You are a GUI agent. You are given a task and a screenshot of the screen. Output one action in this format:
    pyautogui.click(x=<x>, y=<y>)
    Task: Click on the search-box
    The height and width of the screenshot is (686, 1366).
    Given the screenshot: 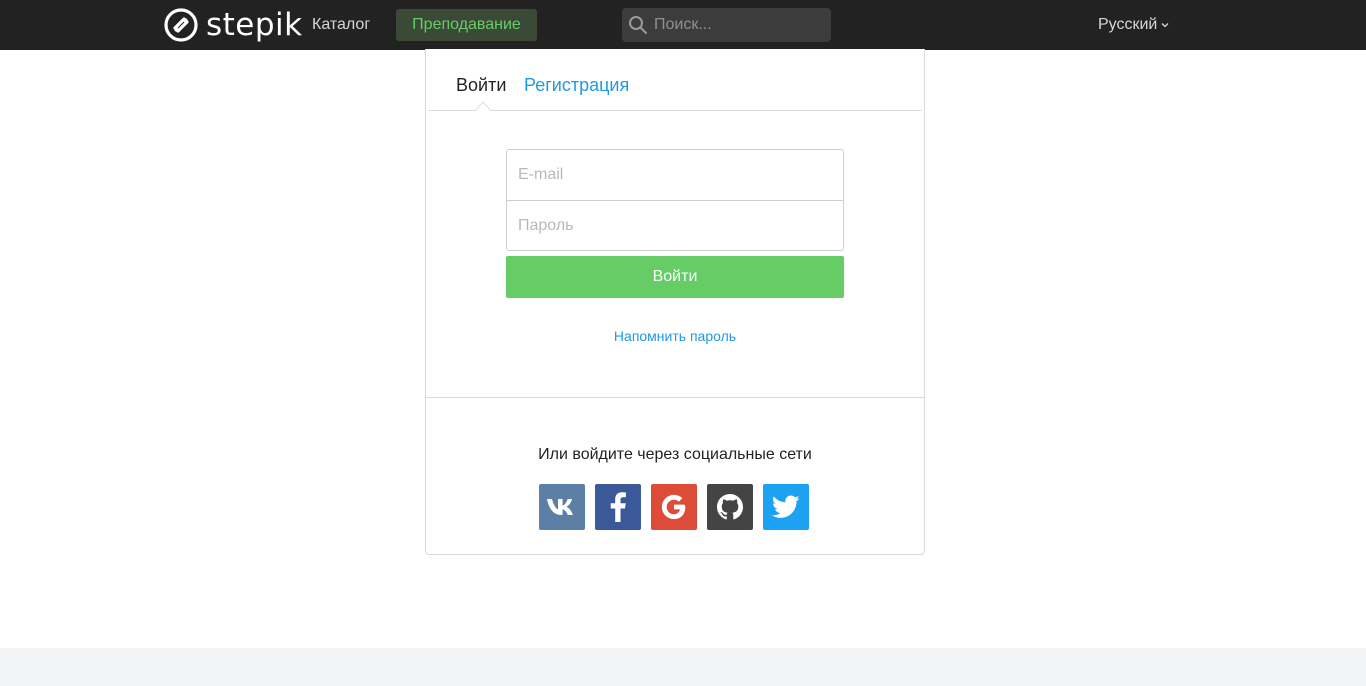 What is the action you would take?
    pyautogui.click(x=726, y=25)
    